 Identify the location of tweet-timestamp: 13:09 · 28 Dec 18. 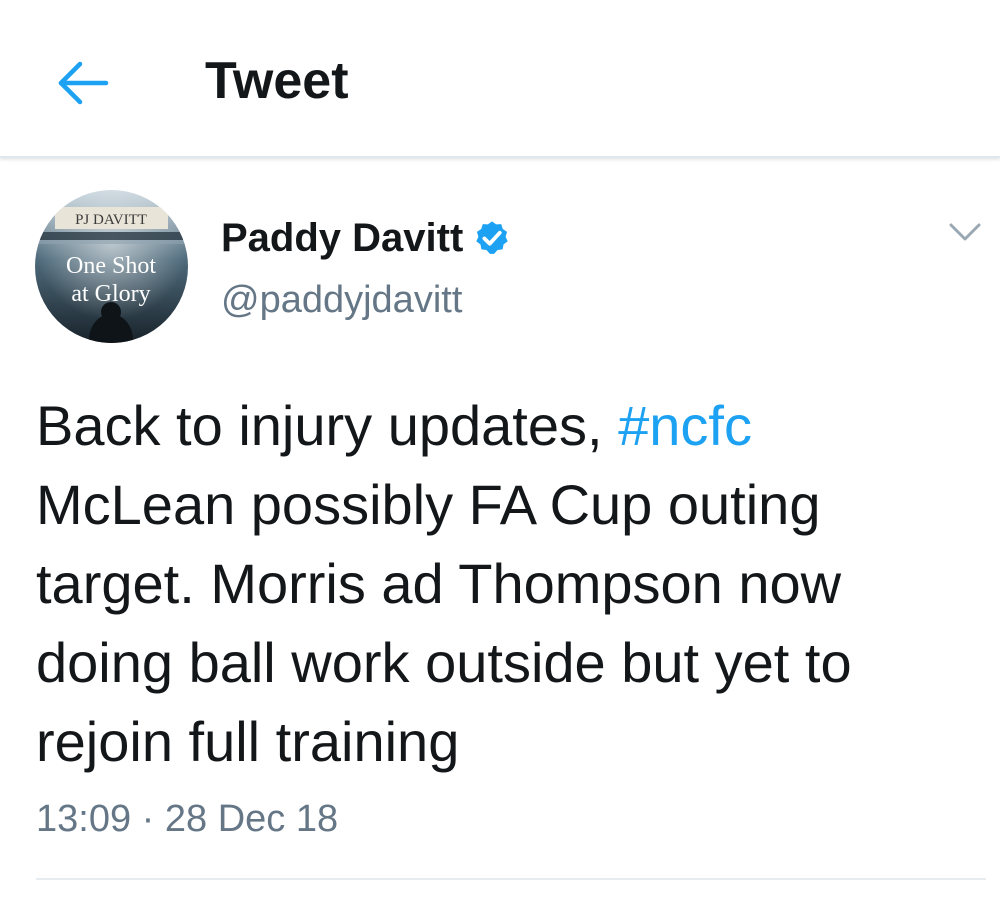
(187, 819).